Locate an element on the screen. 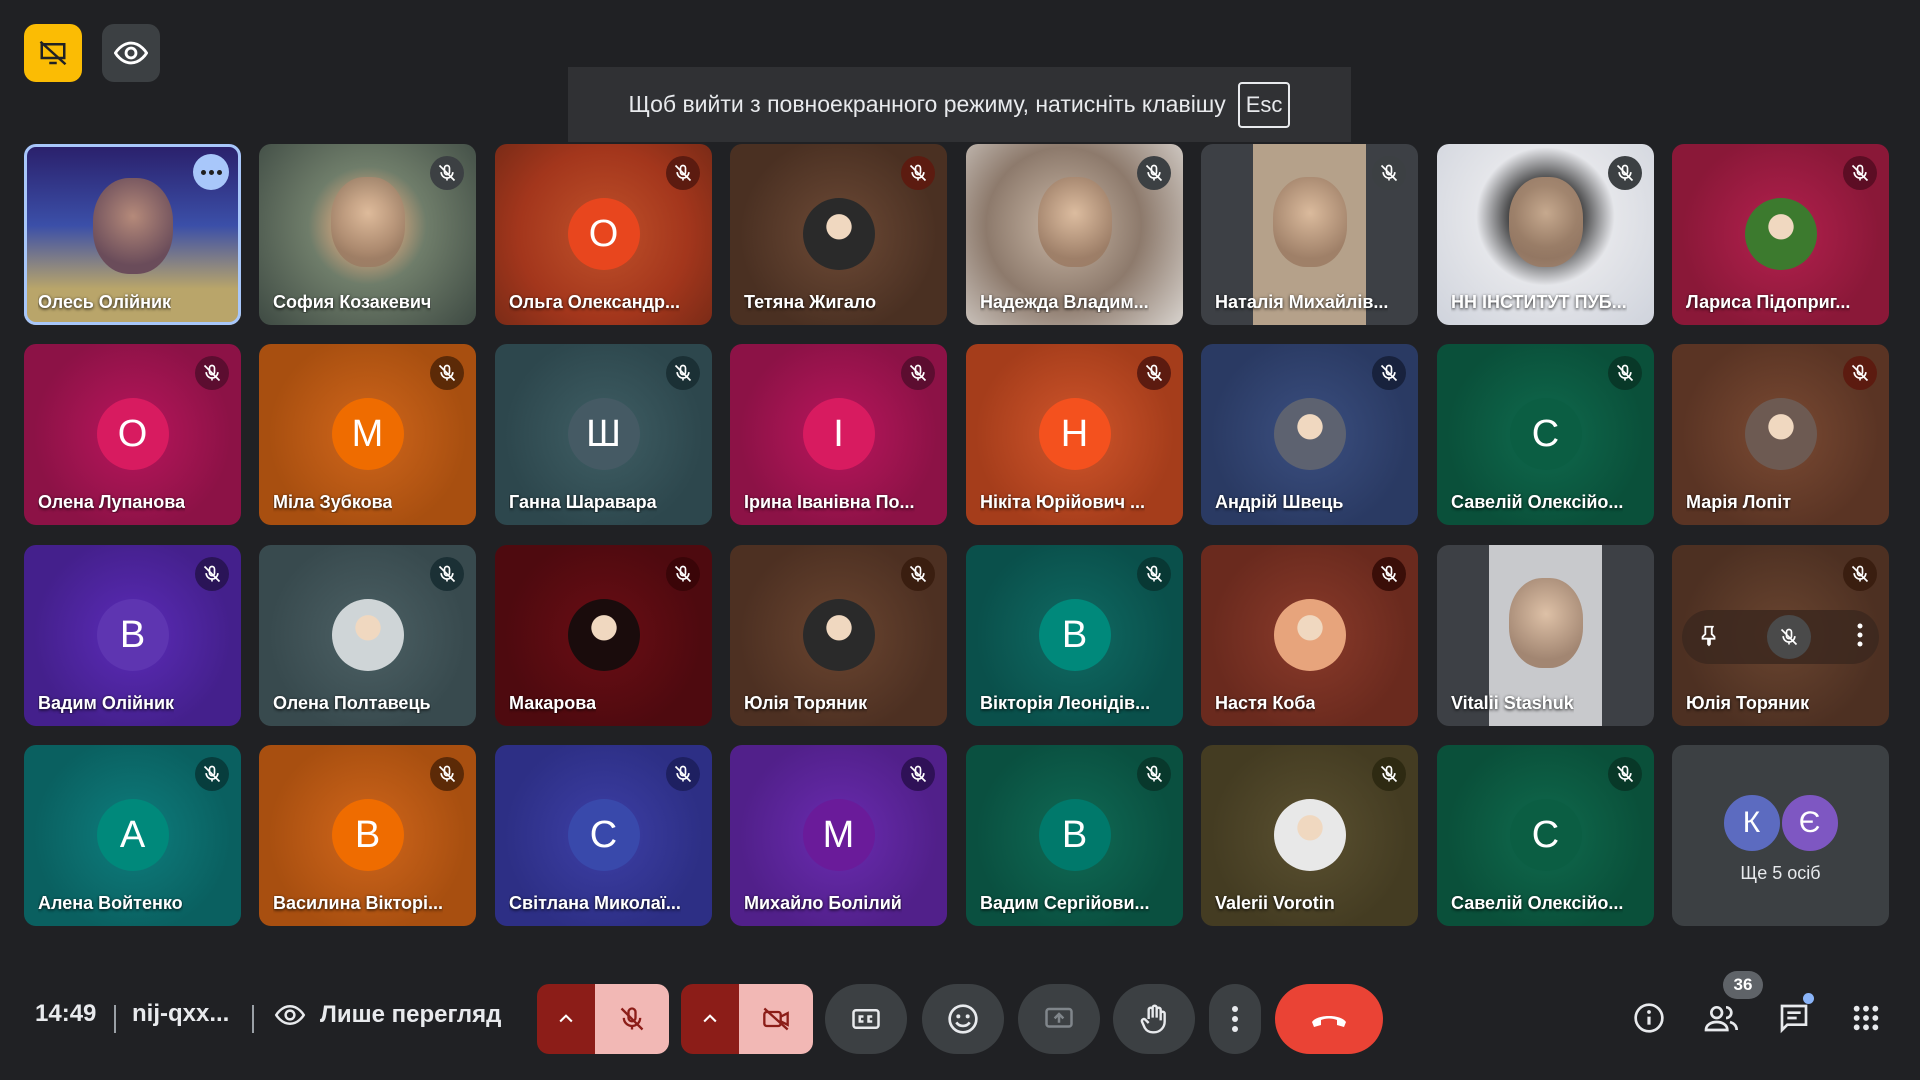 This screenshot has height=1080, width=1920. meeting-details-button is located at coordinates (1649, 1018).